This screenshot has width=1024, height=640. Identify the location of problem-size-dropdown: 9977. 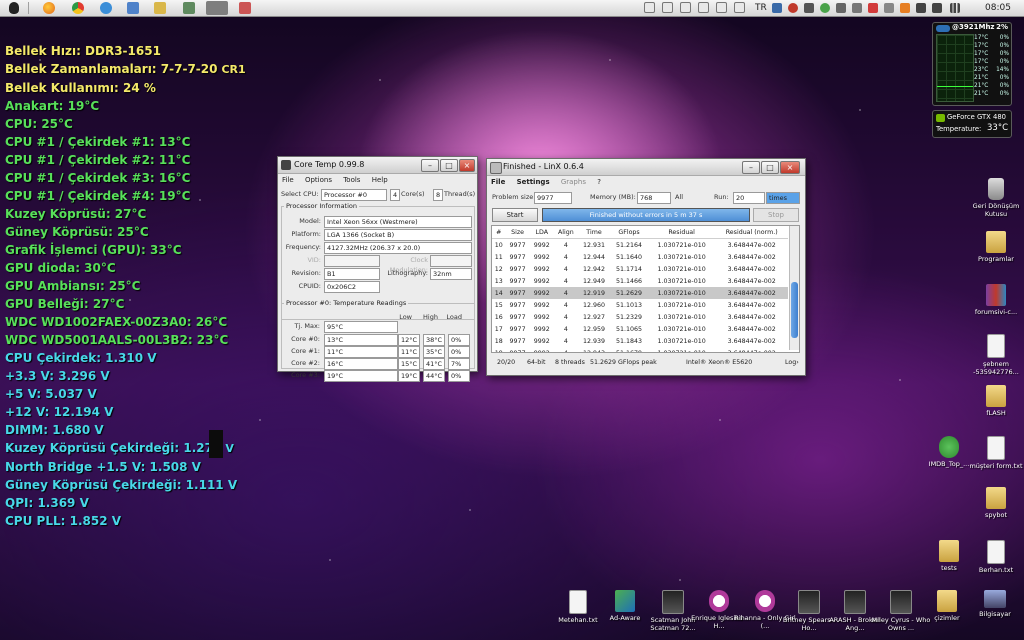
(553, 198).